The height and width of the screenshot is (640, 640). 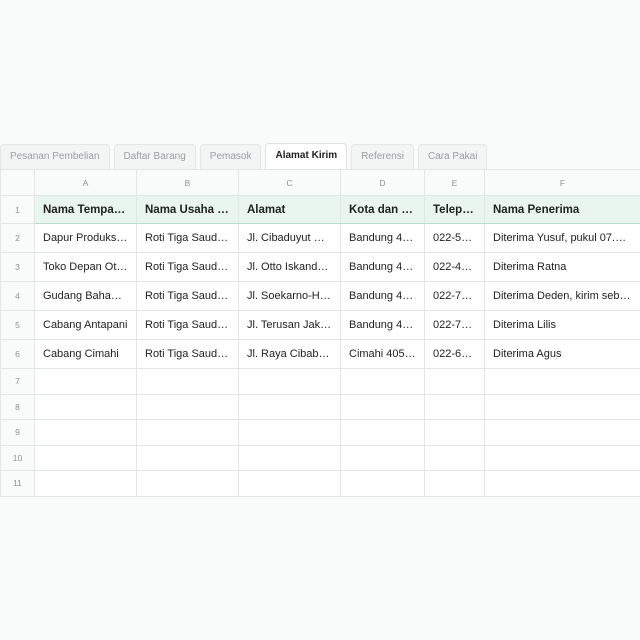 What do you see at coordinates (85, 325) in the screenshot?
I see `table-cell: Cabang Antapani` at bounding box center [85, 325].